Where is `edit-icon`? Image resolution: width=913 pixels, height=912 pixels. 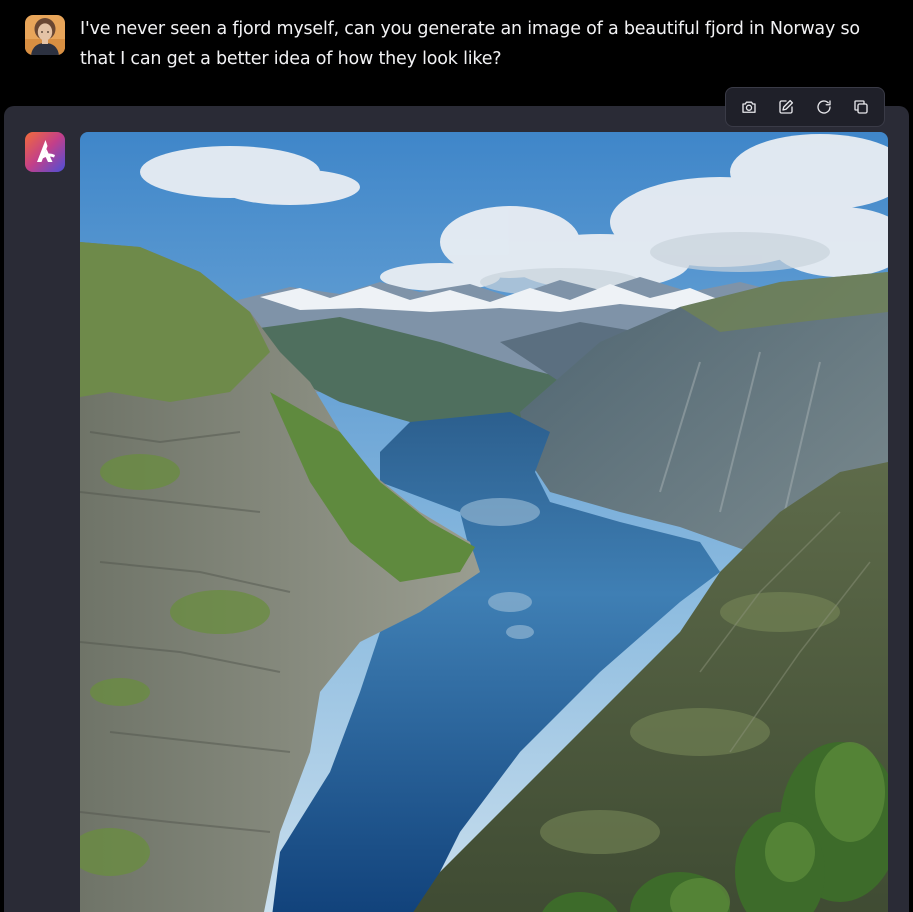 edit-icon is located at coordinates (786, 107).